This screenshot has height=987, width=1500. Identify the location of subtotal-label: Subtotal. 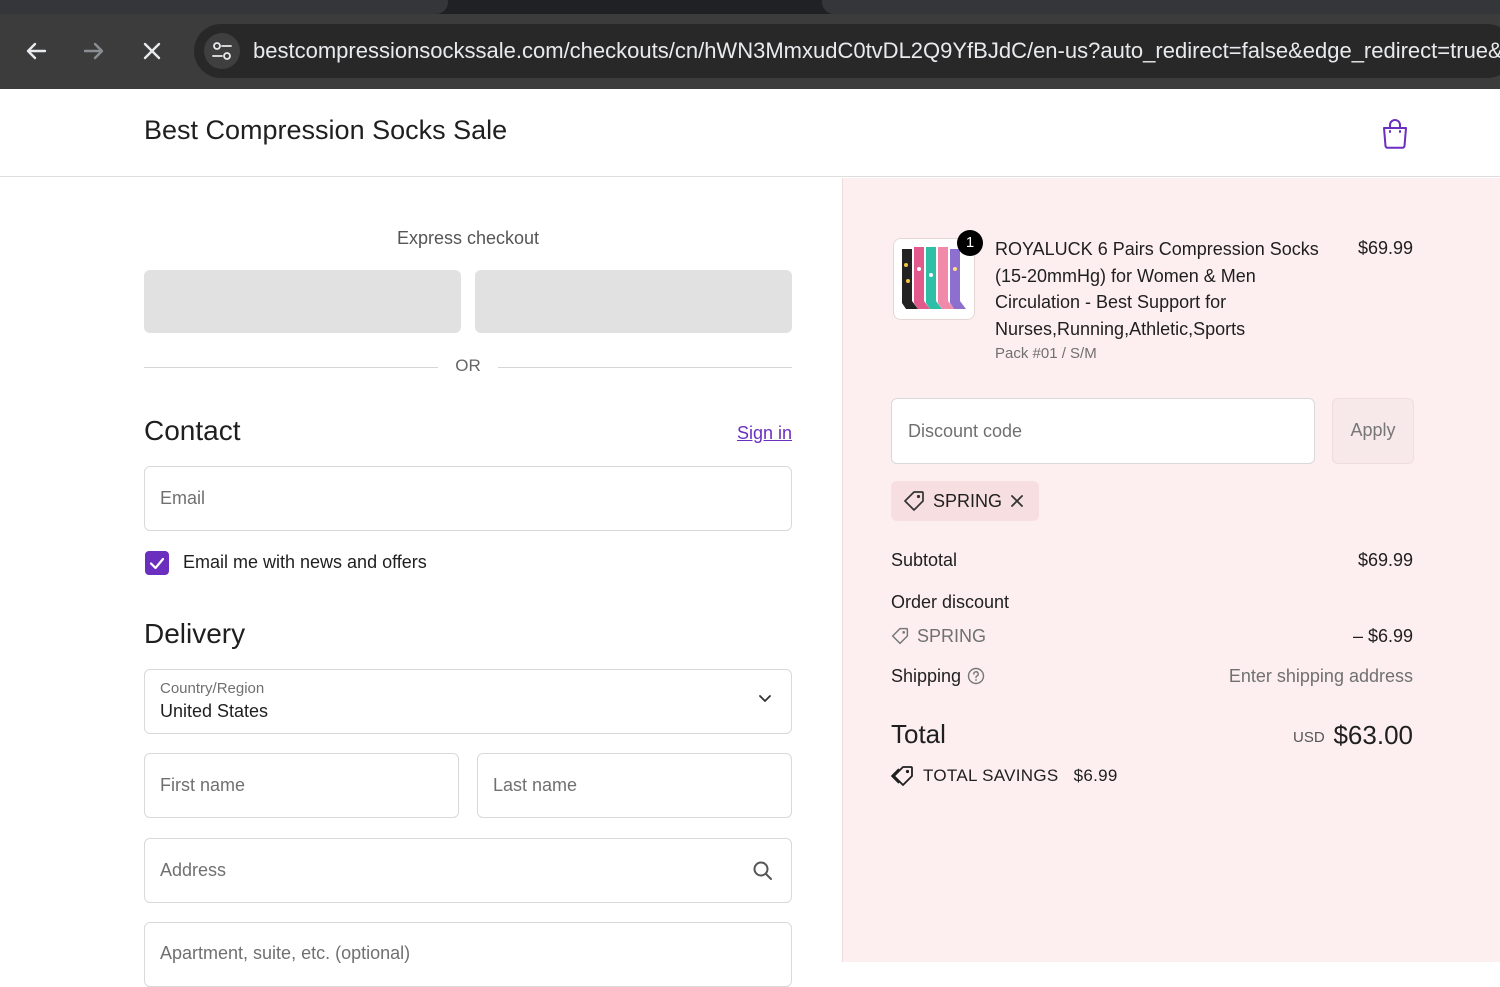
(924, 560).